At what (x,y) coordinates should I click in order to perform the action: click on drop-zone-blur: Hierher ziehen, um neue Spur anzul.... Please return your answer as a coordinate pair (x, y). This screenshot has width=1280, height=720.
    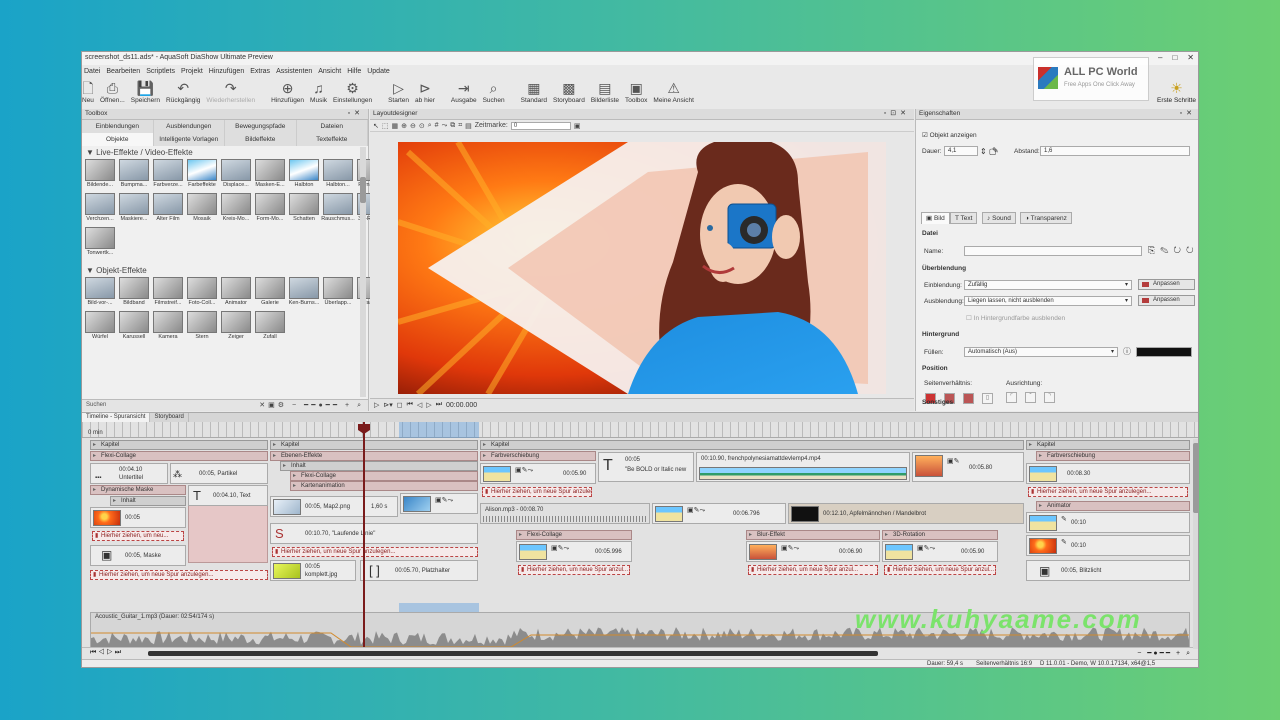
    Looking at the image, I should click on (813, 570).